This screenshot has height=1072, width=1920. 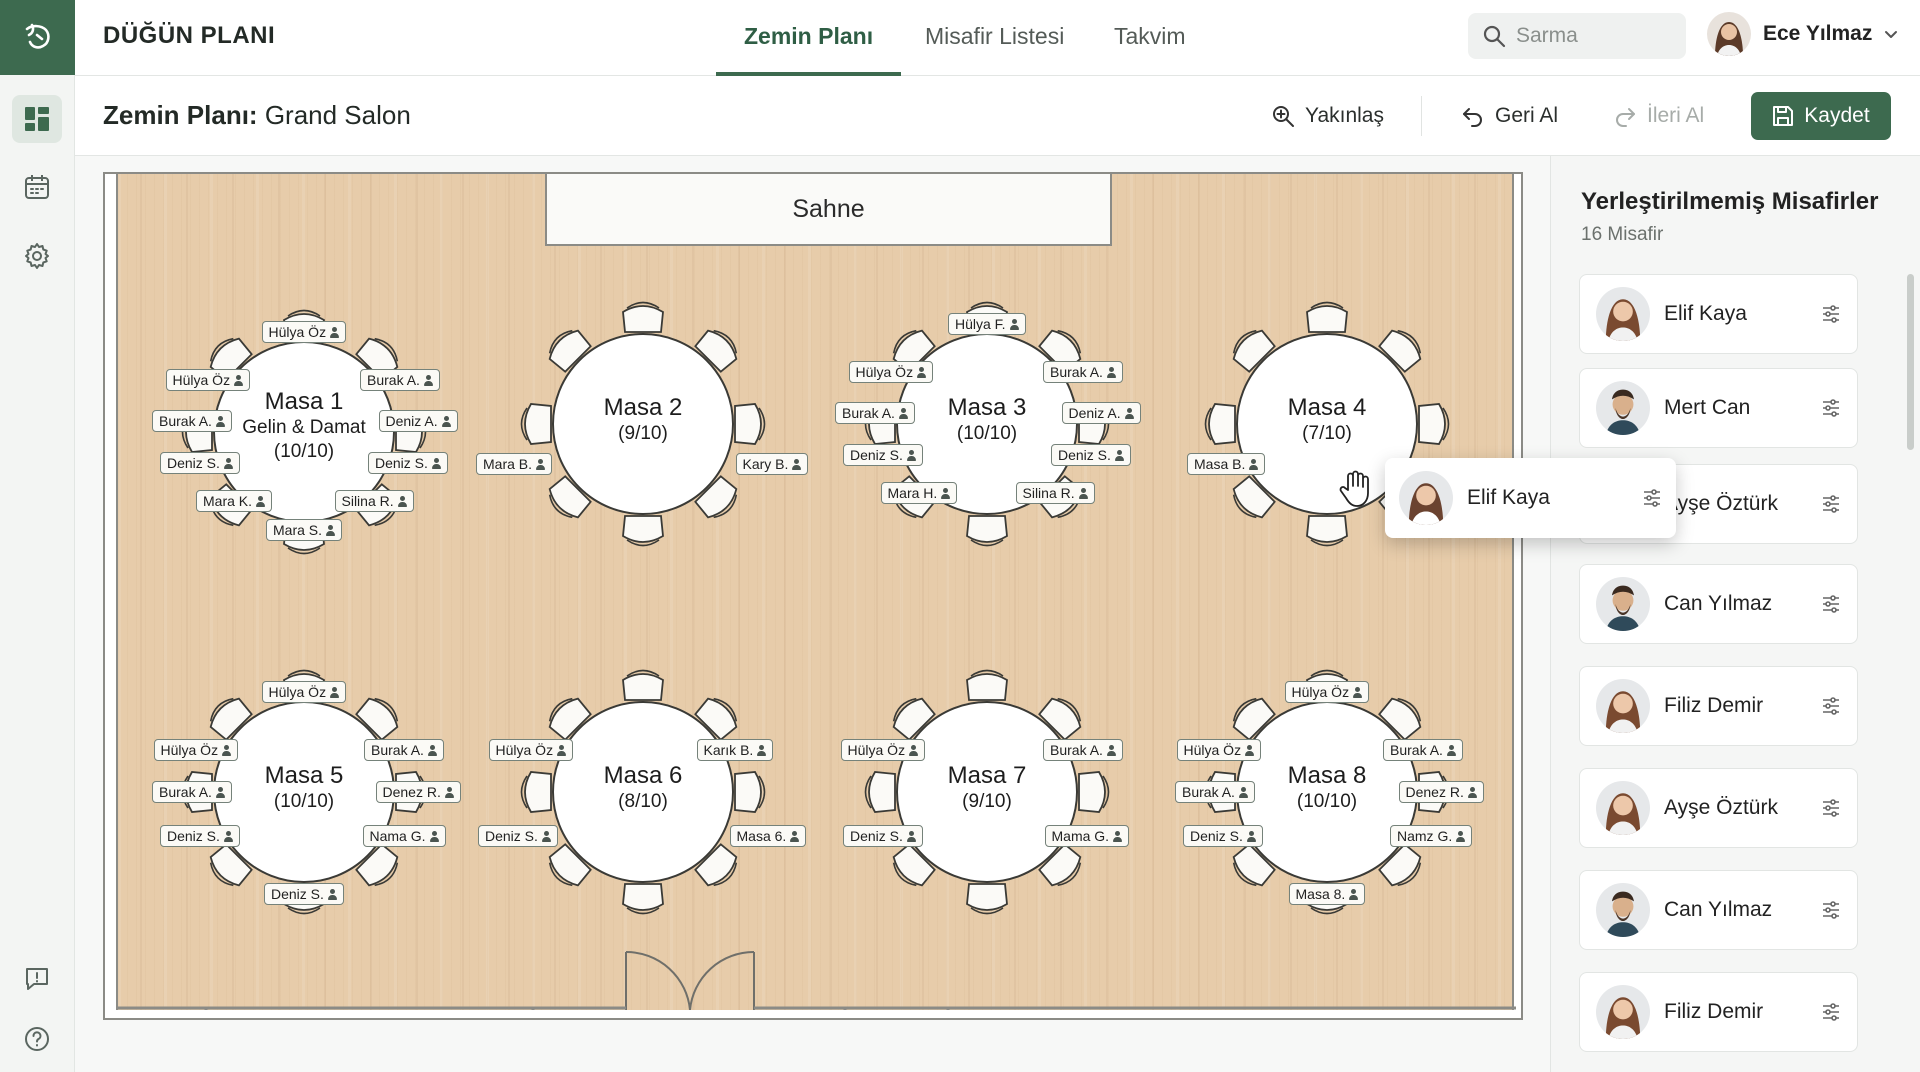 I want to click on table-6-shape, so click(x=643, y=792).